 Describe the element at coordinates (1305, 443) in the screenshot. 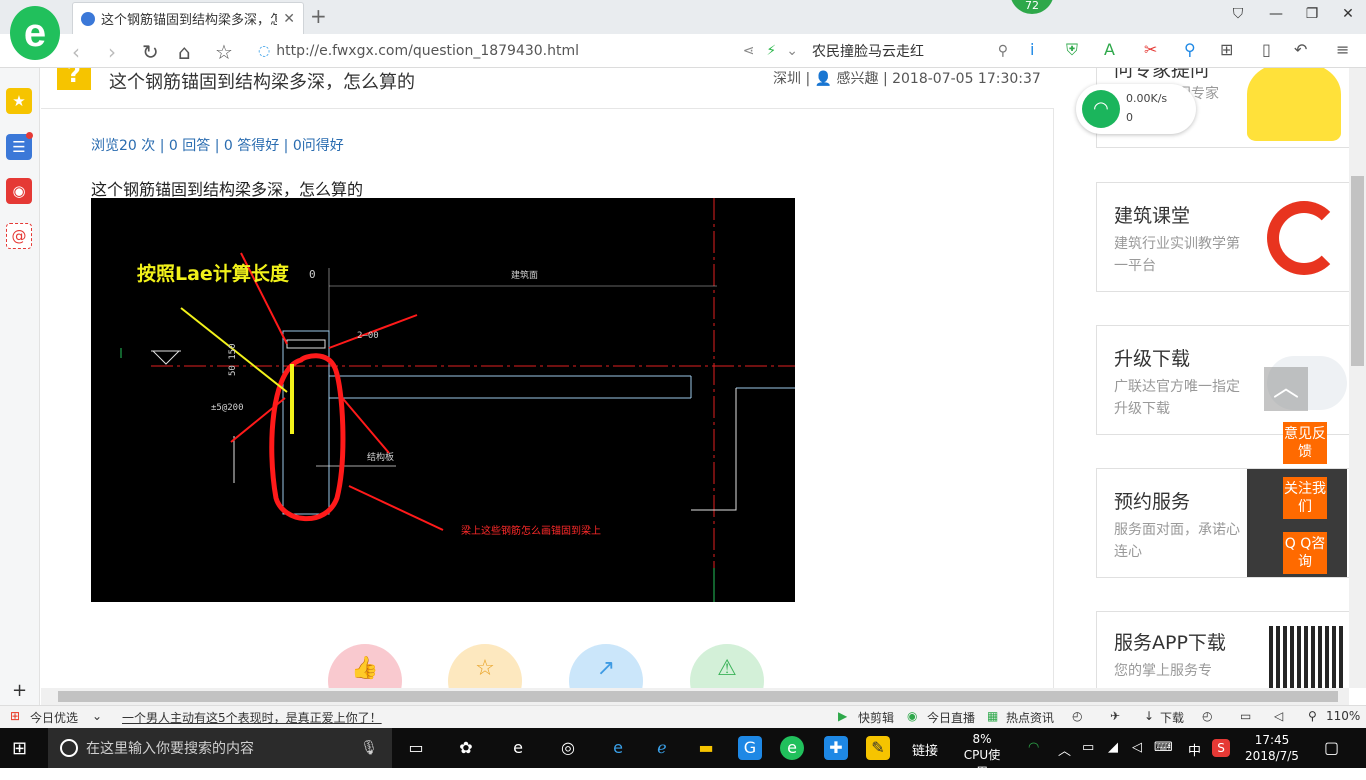

I see `feedback-button: 意见反馈` at that location.